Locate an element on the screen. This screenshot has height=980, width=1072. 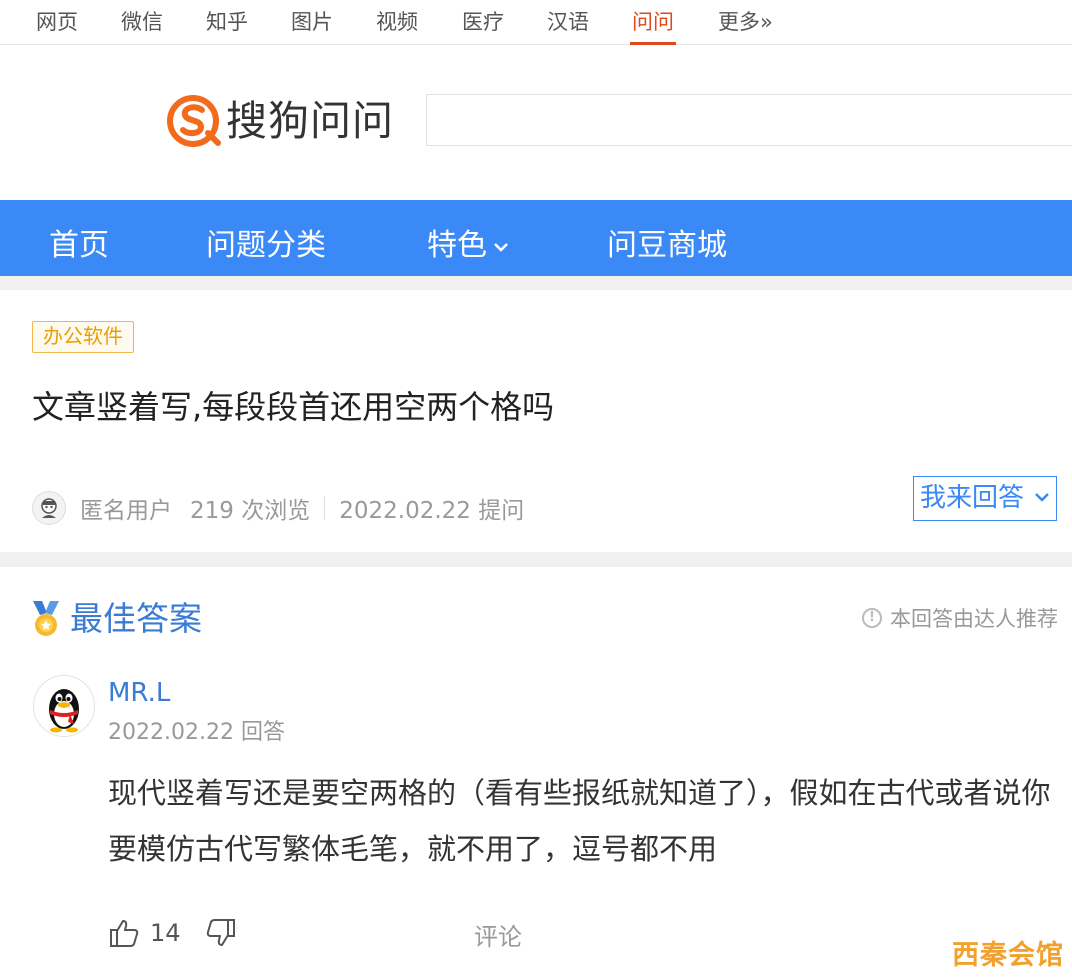
channel-nav: 网页 微信 知乎 图片 视频 医疗 汉语 问问 更多» is located at coordinates (536, 22).